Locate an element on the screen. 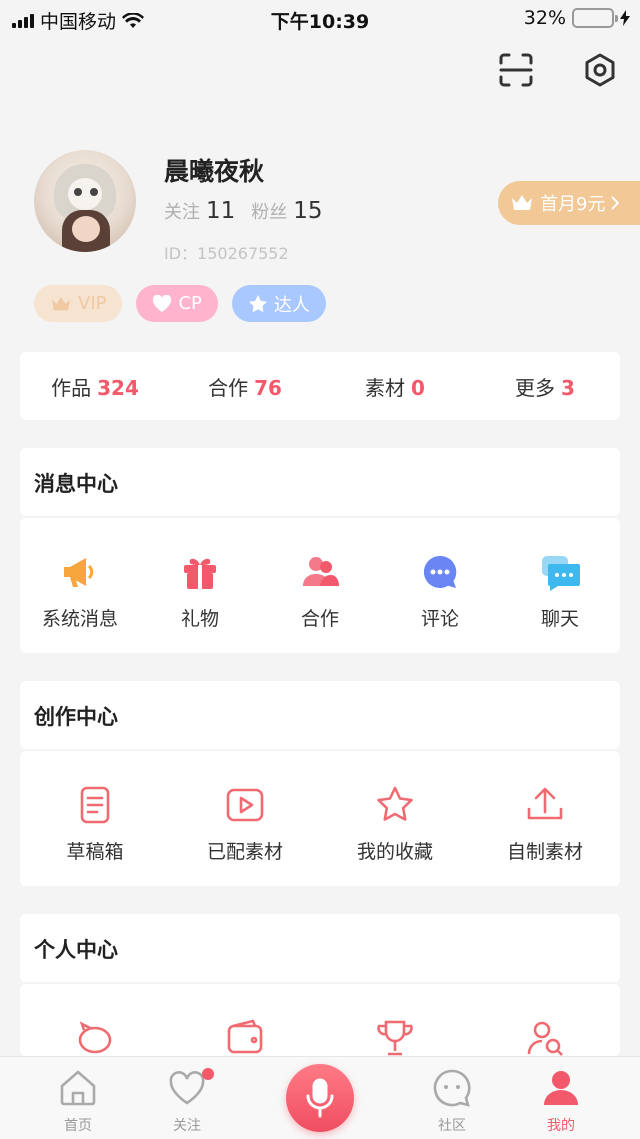 This screenshot has height=1139, width=640. message-center-header: 消息中心 is located at coordinates (320, 482).